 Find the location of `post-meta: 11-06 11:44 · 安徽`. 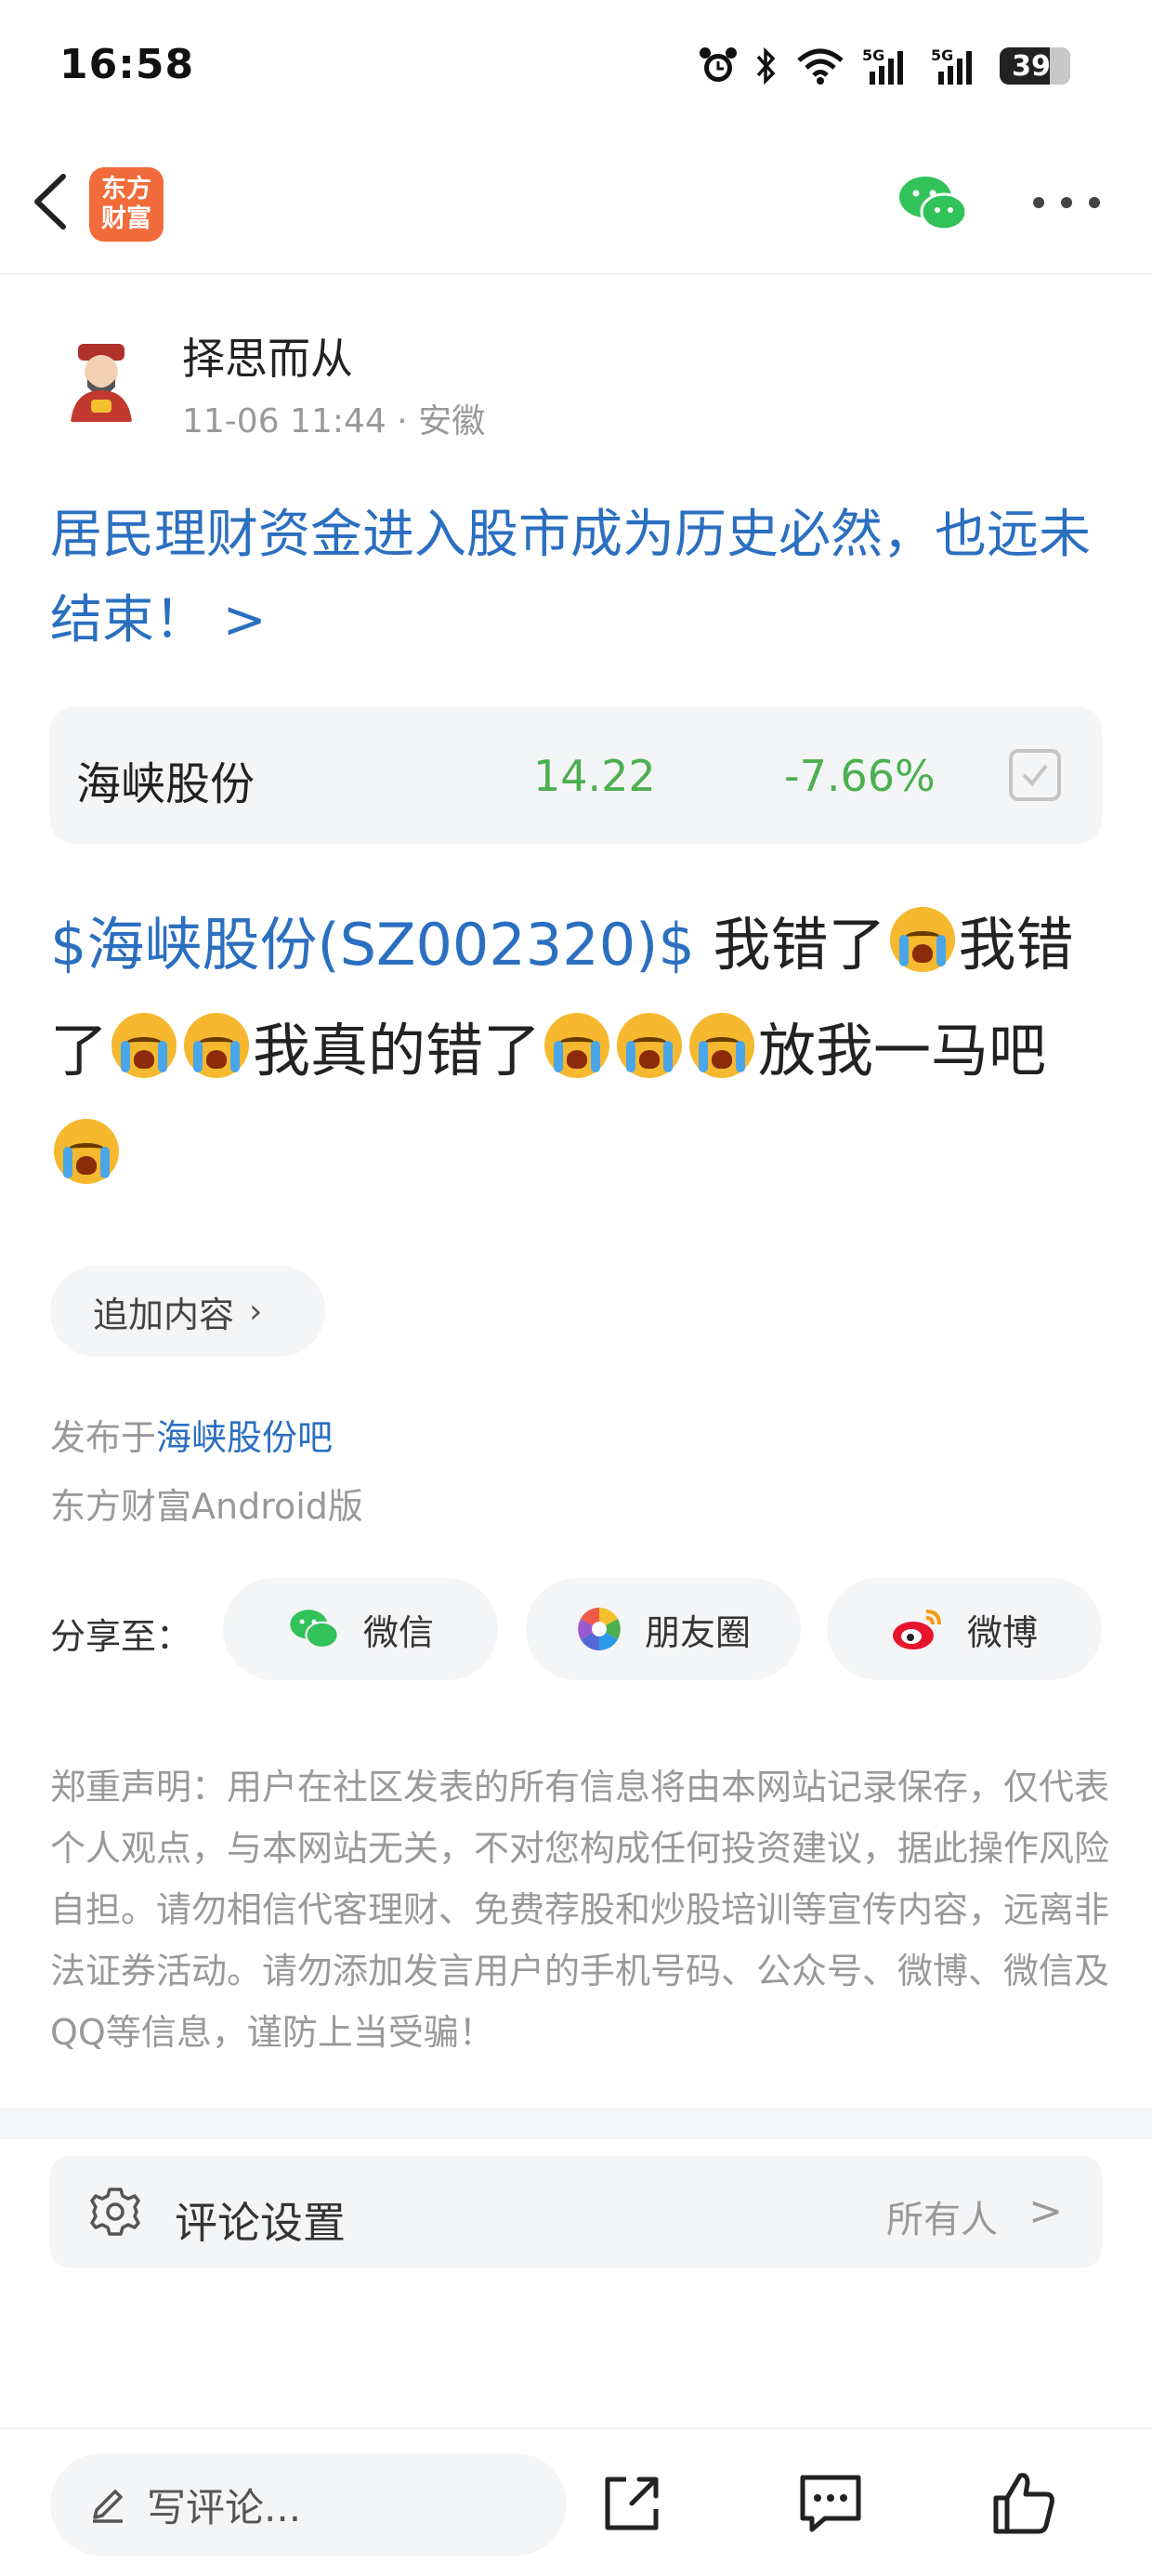

post-meta: 11-06 11:44 · 安徽 is located at coordinates (333, 418).